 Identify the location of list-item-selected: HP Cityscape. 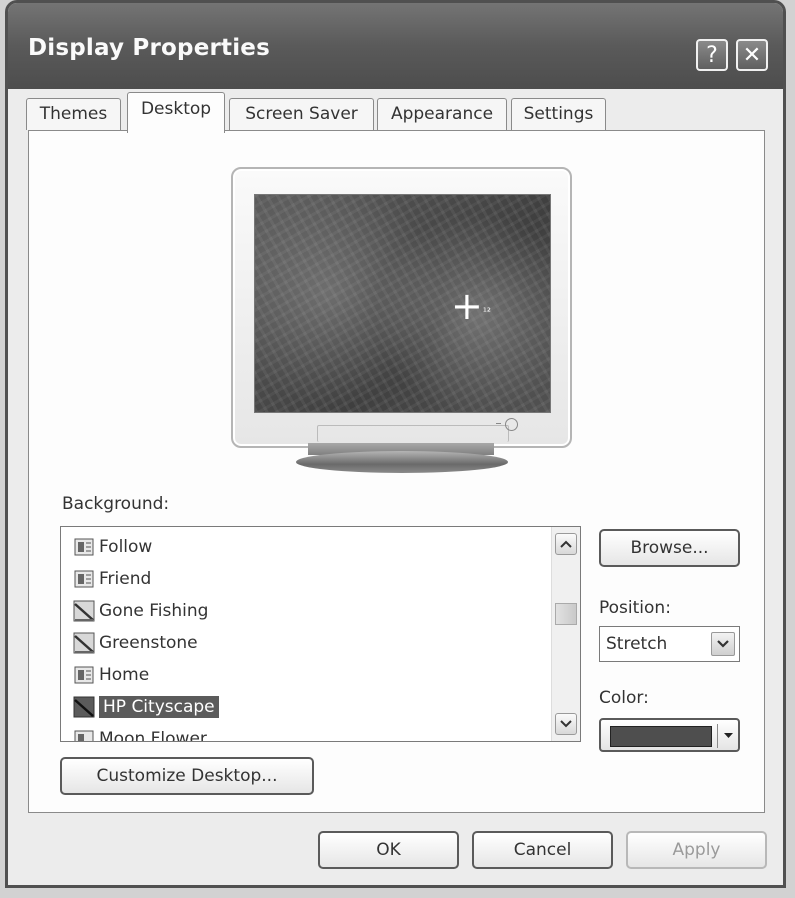
(146, 707).